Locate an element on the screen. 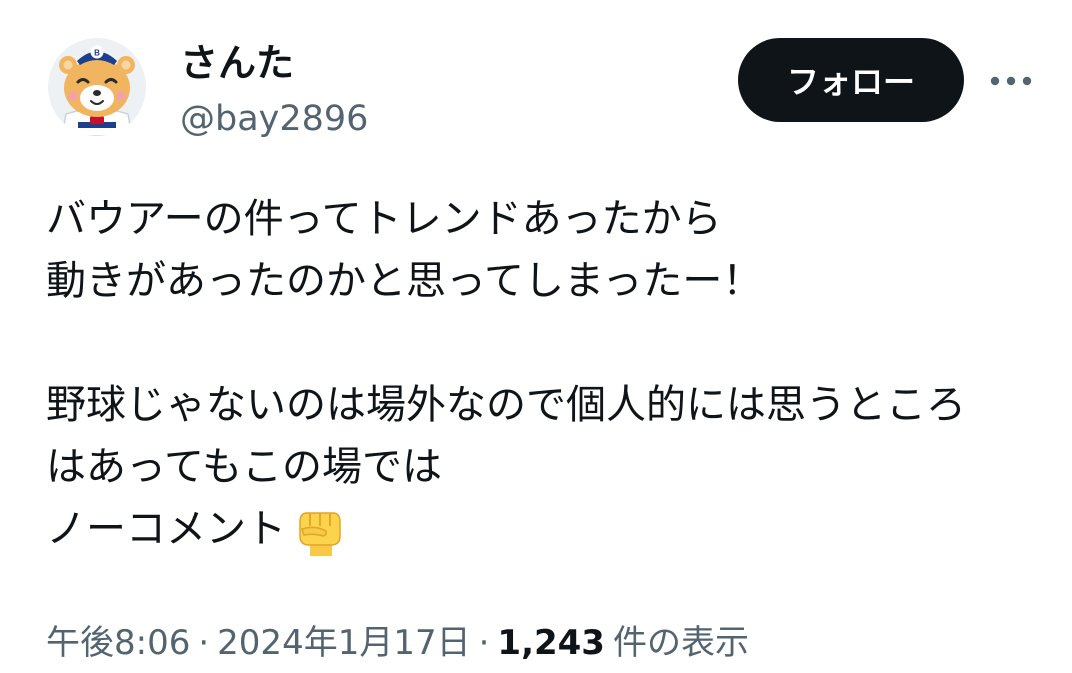 The image size is (1072, 673). tweet-meta: 午後8:06 · 2024年1月17日 · 1,243 件の表示 is located at coordinates (397, 643).